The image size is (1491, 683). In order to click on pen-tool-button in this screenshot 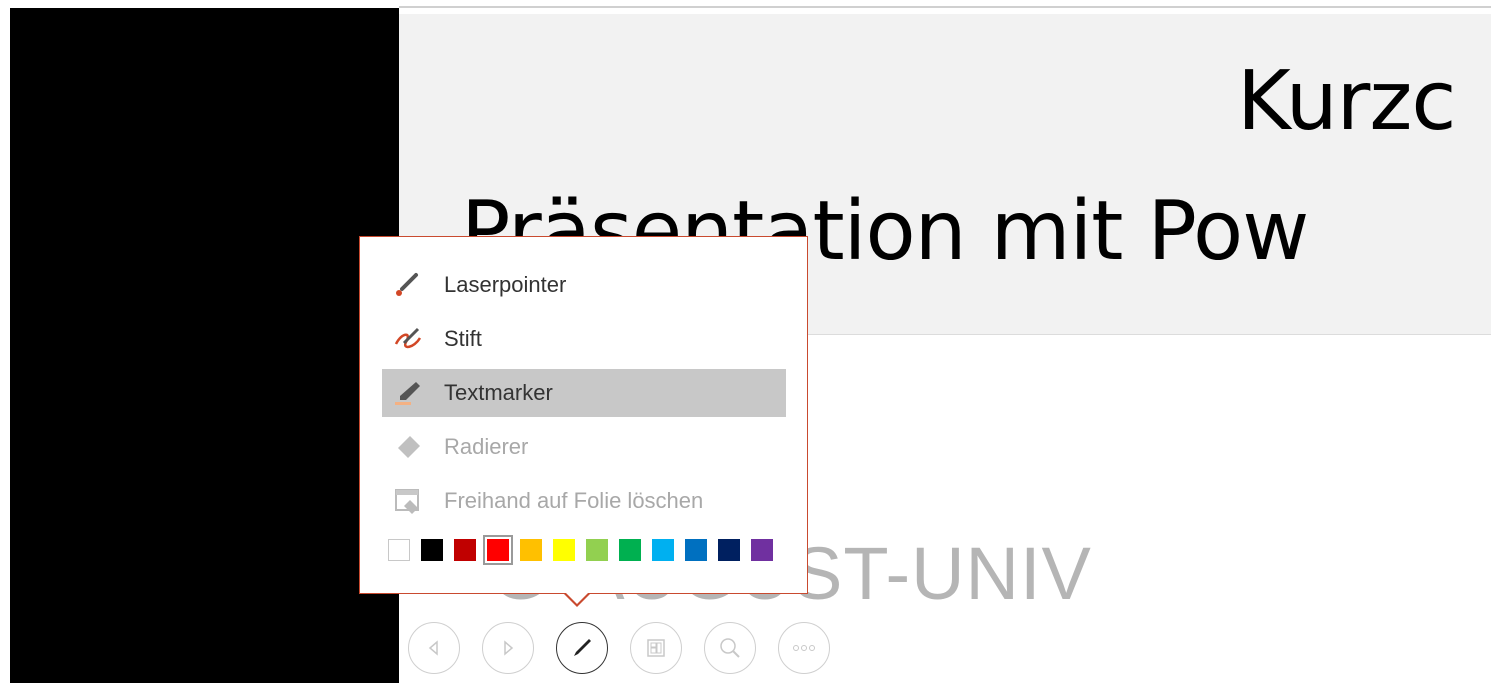, I will do `click(582, 648)`.